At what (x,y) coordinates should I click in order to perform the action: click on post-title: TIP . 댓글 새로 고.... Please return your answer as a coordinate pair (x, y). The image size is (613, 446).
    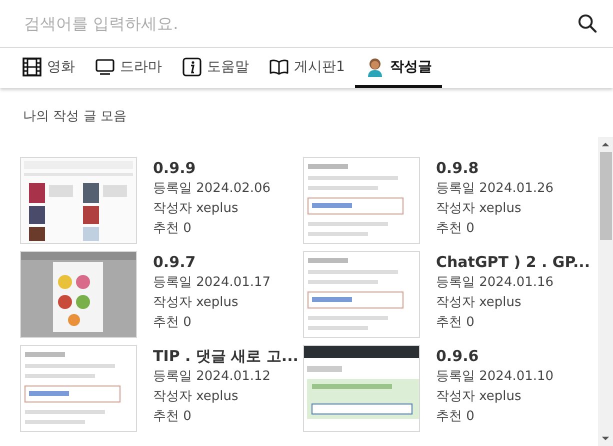
    Looking at the image, I should click on (225, 356).